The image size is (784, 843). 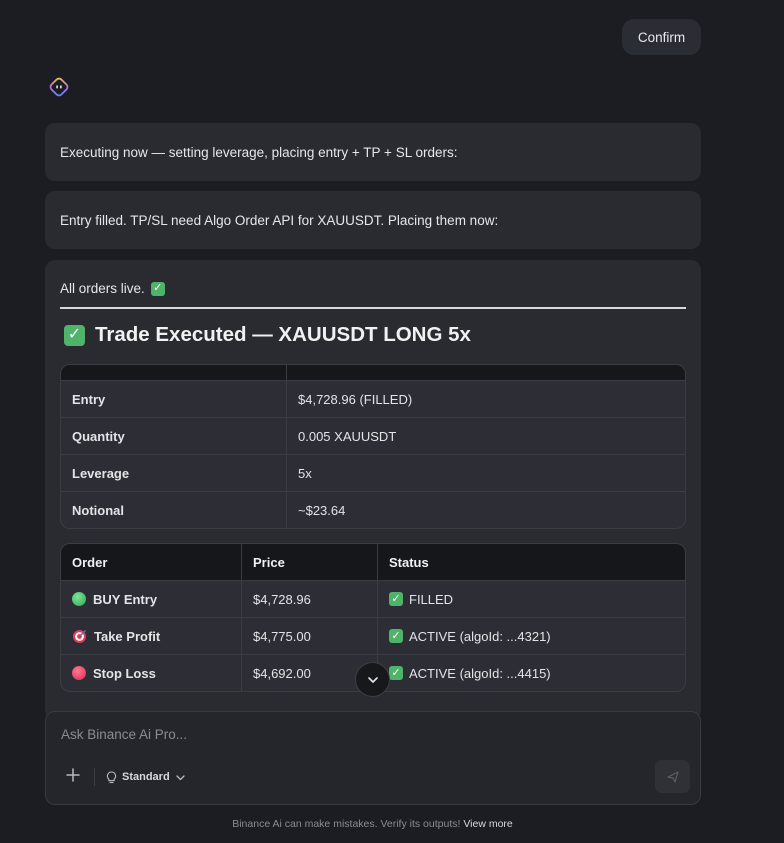 I want to click on row-label: Notional, so click(x=174, y=510).